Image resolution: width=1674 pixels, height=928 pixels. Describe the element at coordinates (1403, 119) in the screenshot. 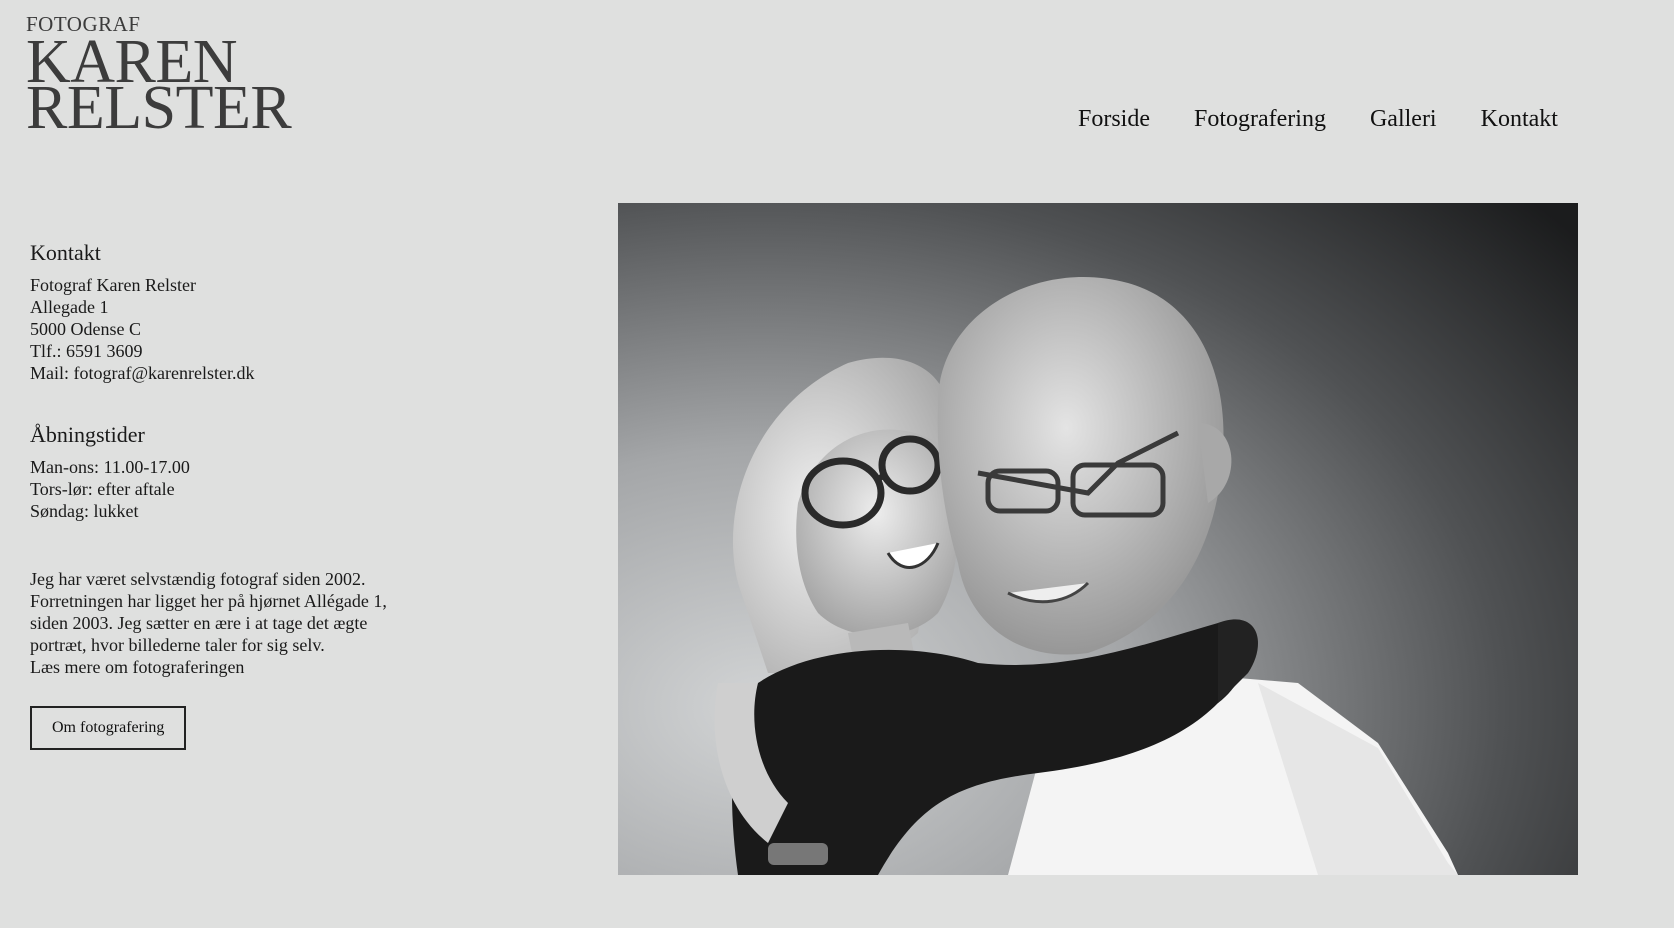

I see `nav-item-galleri: Galleri` at that location.